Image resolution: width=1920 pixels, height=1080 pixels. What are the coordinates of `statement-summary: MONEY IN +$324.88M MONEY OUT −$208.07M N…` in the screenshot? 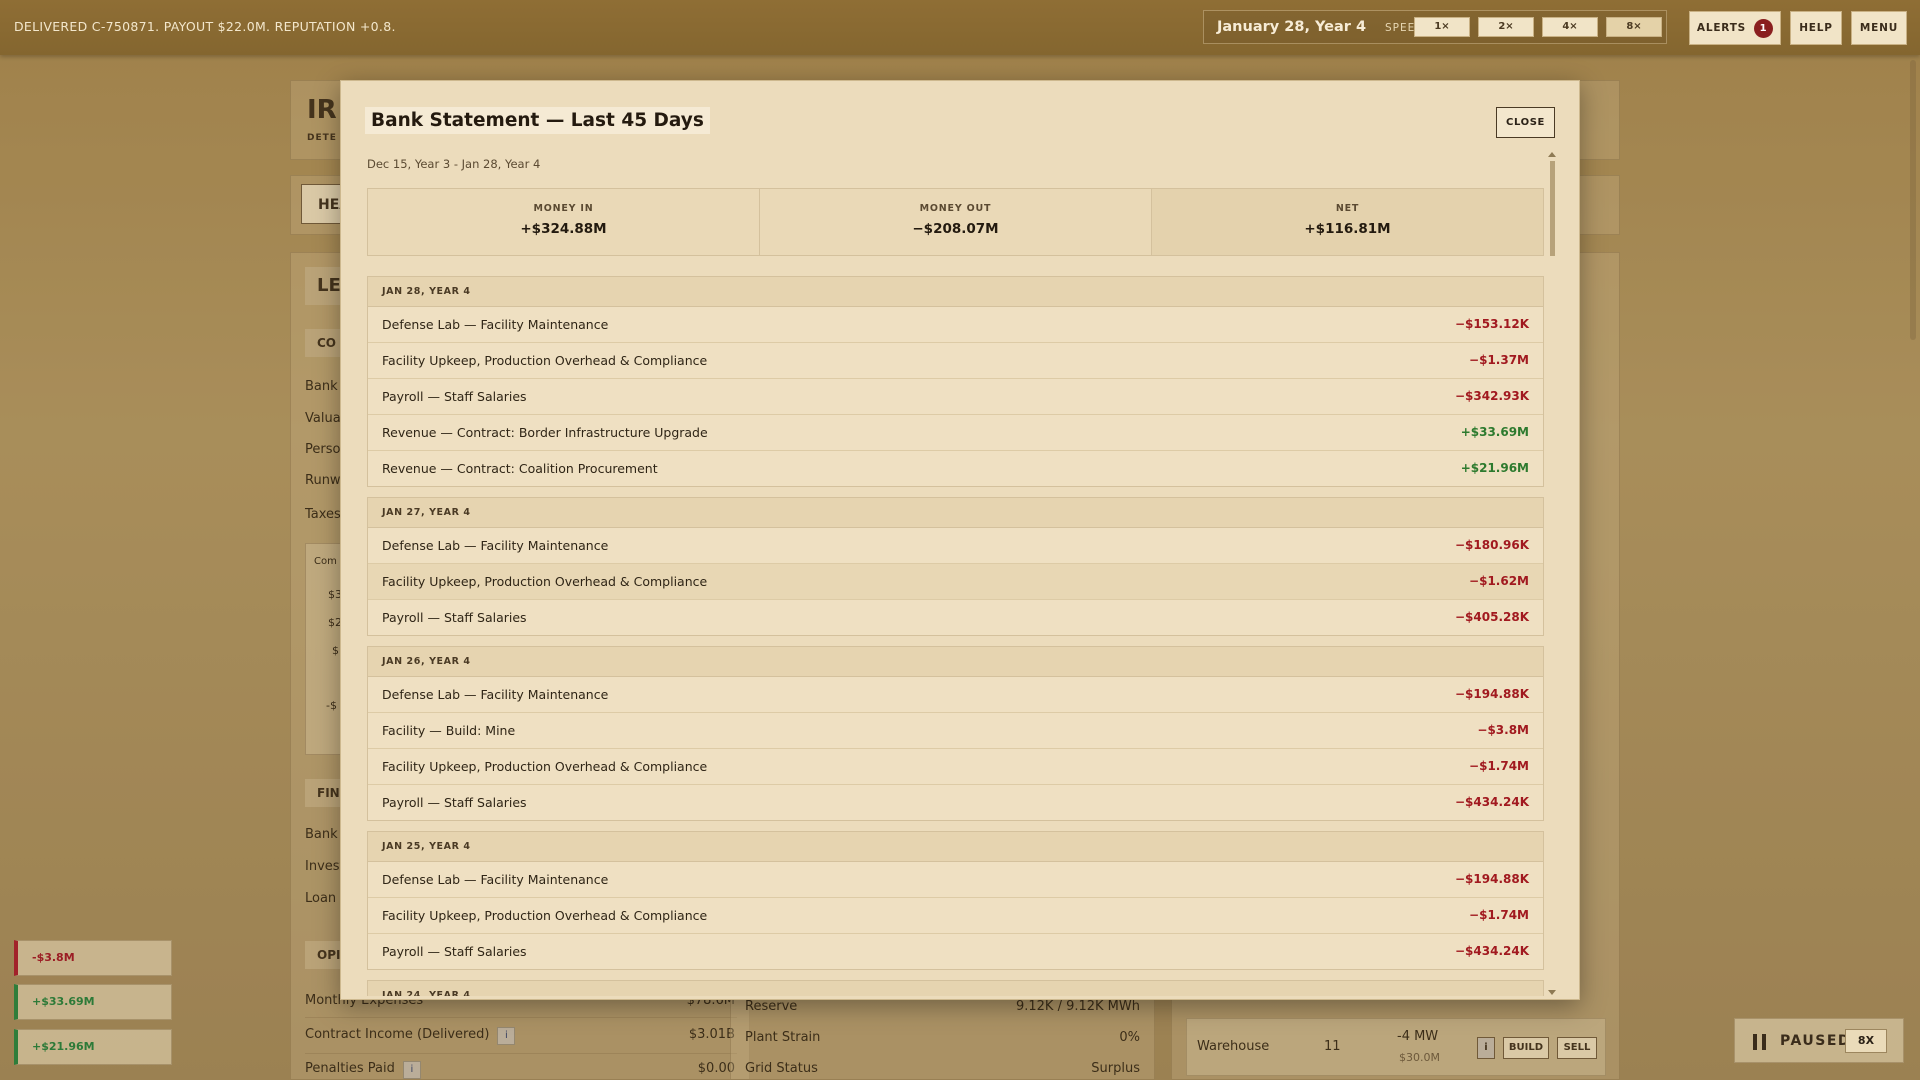 It's located at (955, 222).